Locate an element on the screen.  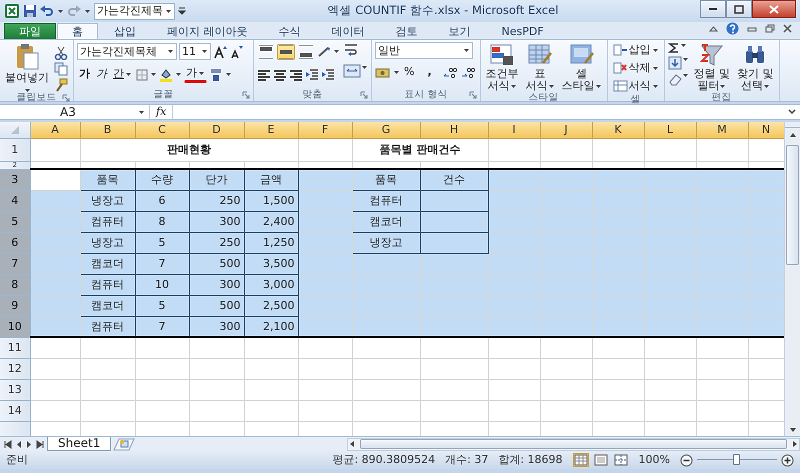
name-box: A3 is located at coordinates (75, 112).